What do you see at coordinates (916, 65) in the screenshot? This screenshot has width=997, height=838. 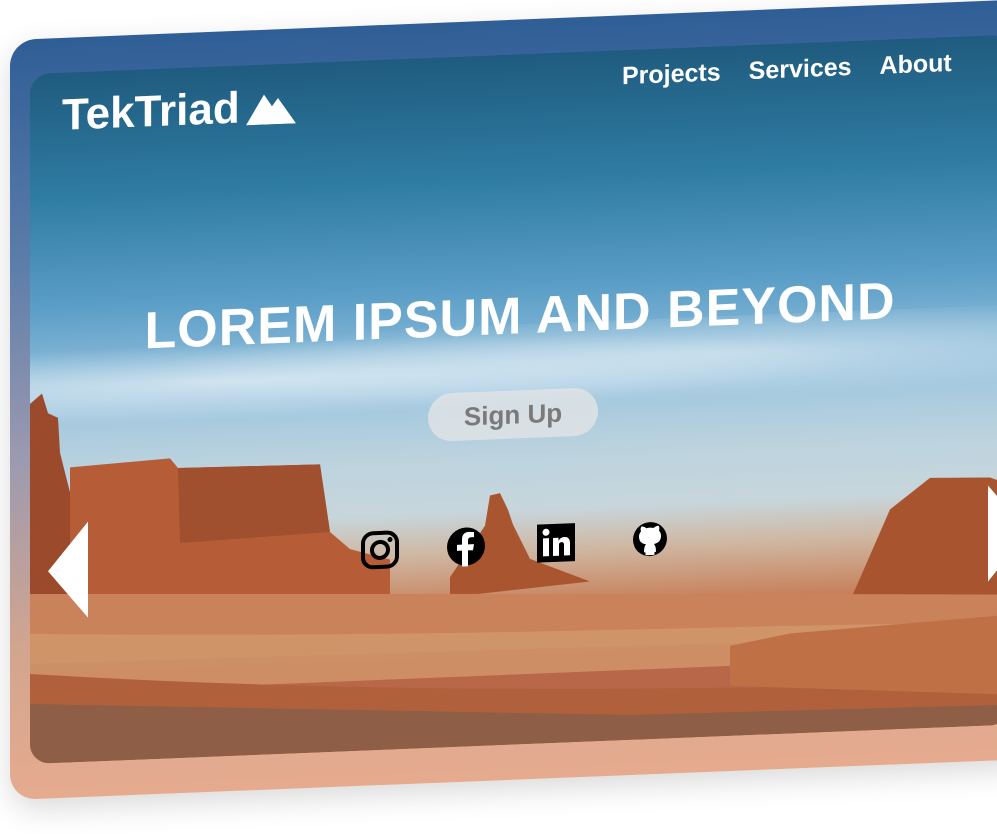 I see `nav-about: About` at bounding box center [916, 65].